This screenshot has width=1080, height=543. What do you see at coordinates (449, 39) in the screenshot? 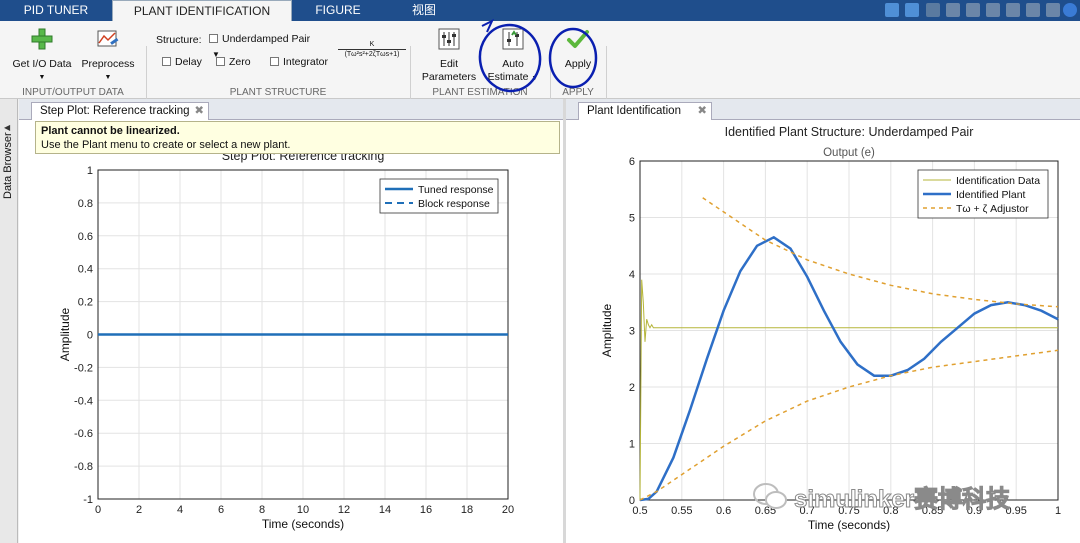
I see `sliders-icon` at bounding box center [449, 39].